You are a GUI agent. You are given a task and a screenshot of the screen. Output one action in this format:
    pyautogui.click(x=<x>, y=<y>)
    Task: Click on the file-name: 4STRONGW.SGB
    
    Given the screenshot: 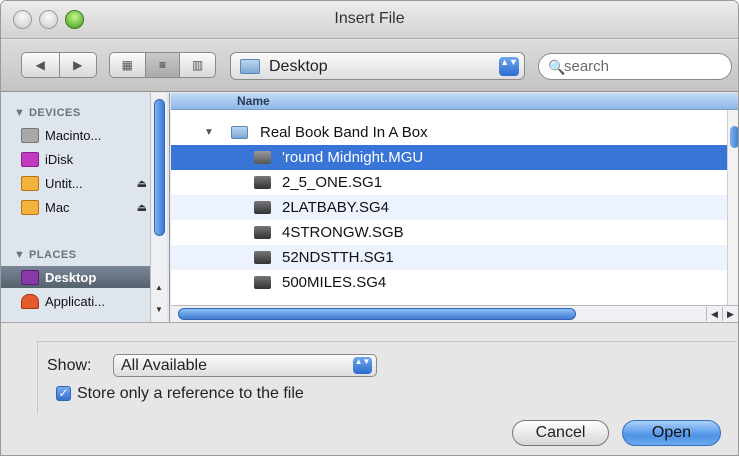 What is the action you would take?
    pyautogui.click(x=343, y=232)
    